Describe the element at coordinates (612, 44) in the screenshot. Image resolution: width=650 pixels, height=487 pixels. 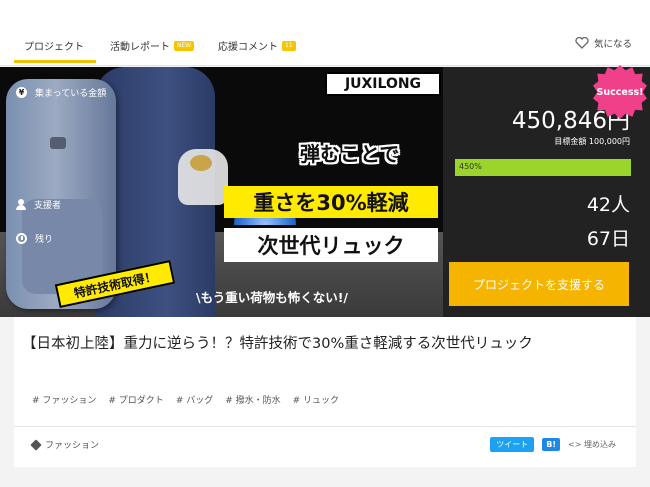
I see `favorite-label: 気になる` at that location.